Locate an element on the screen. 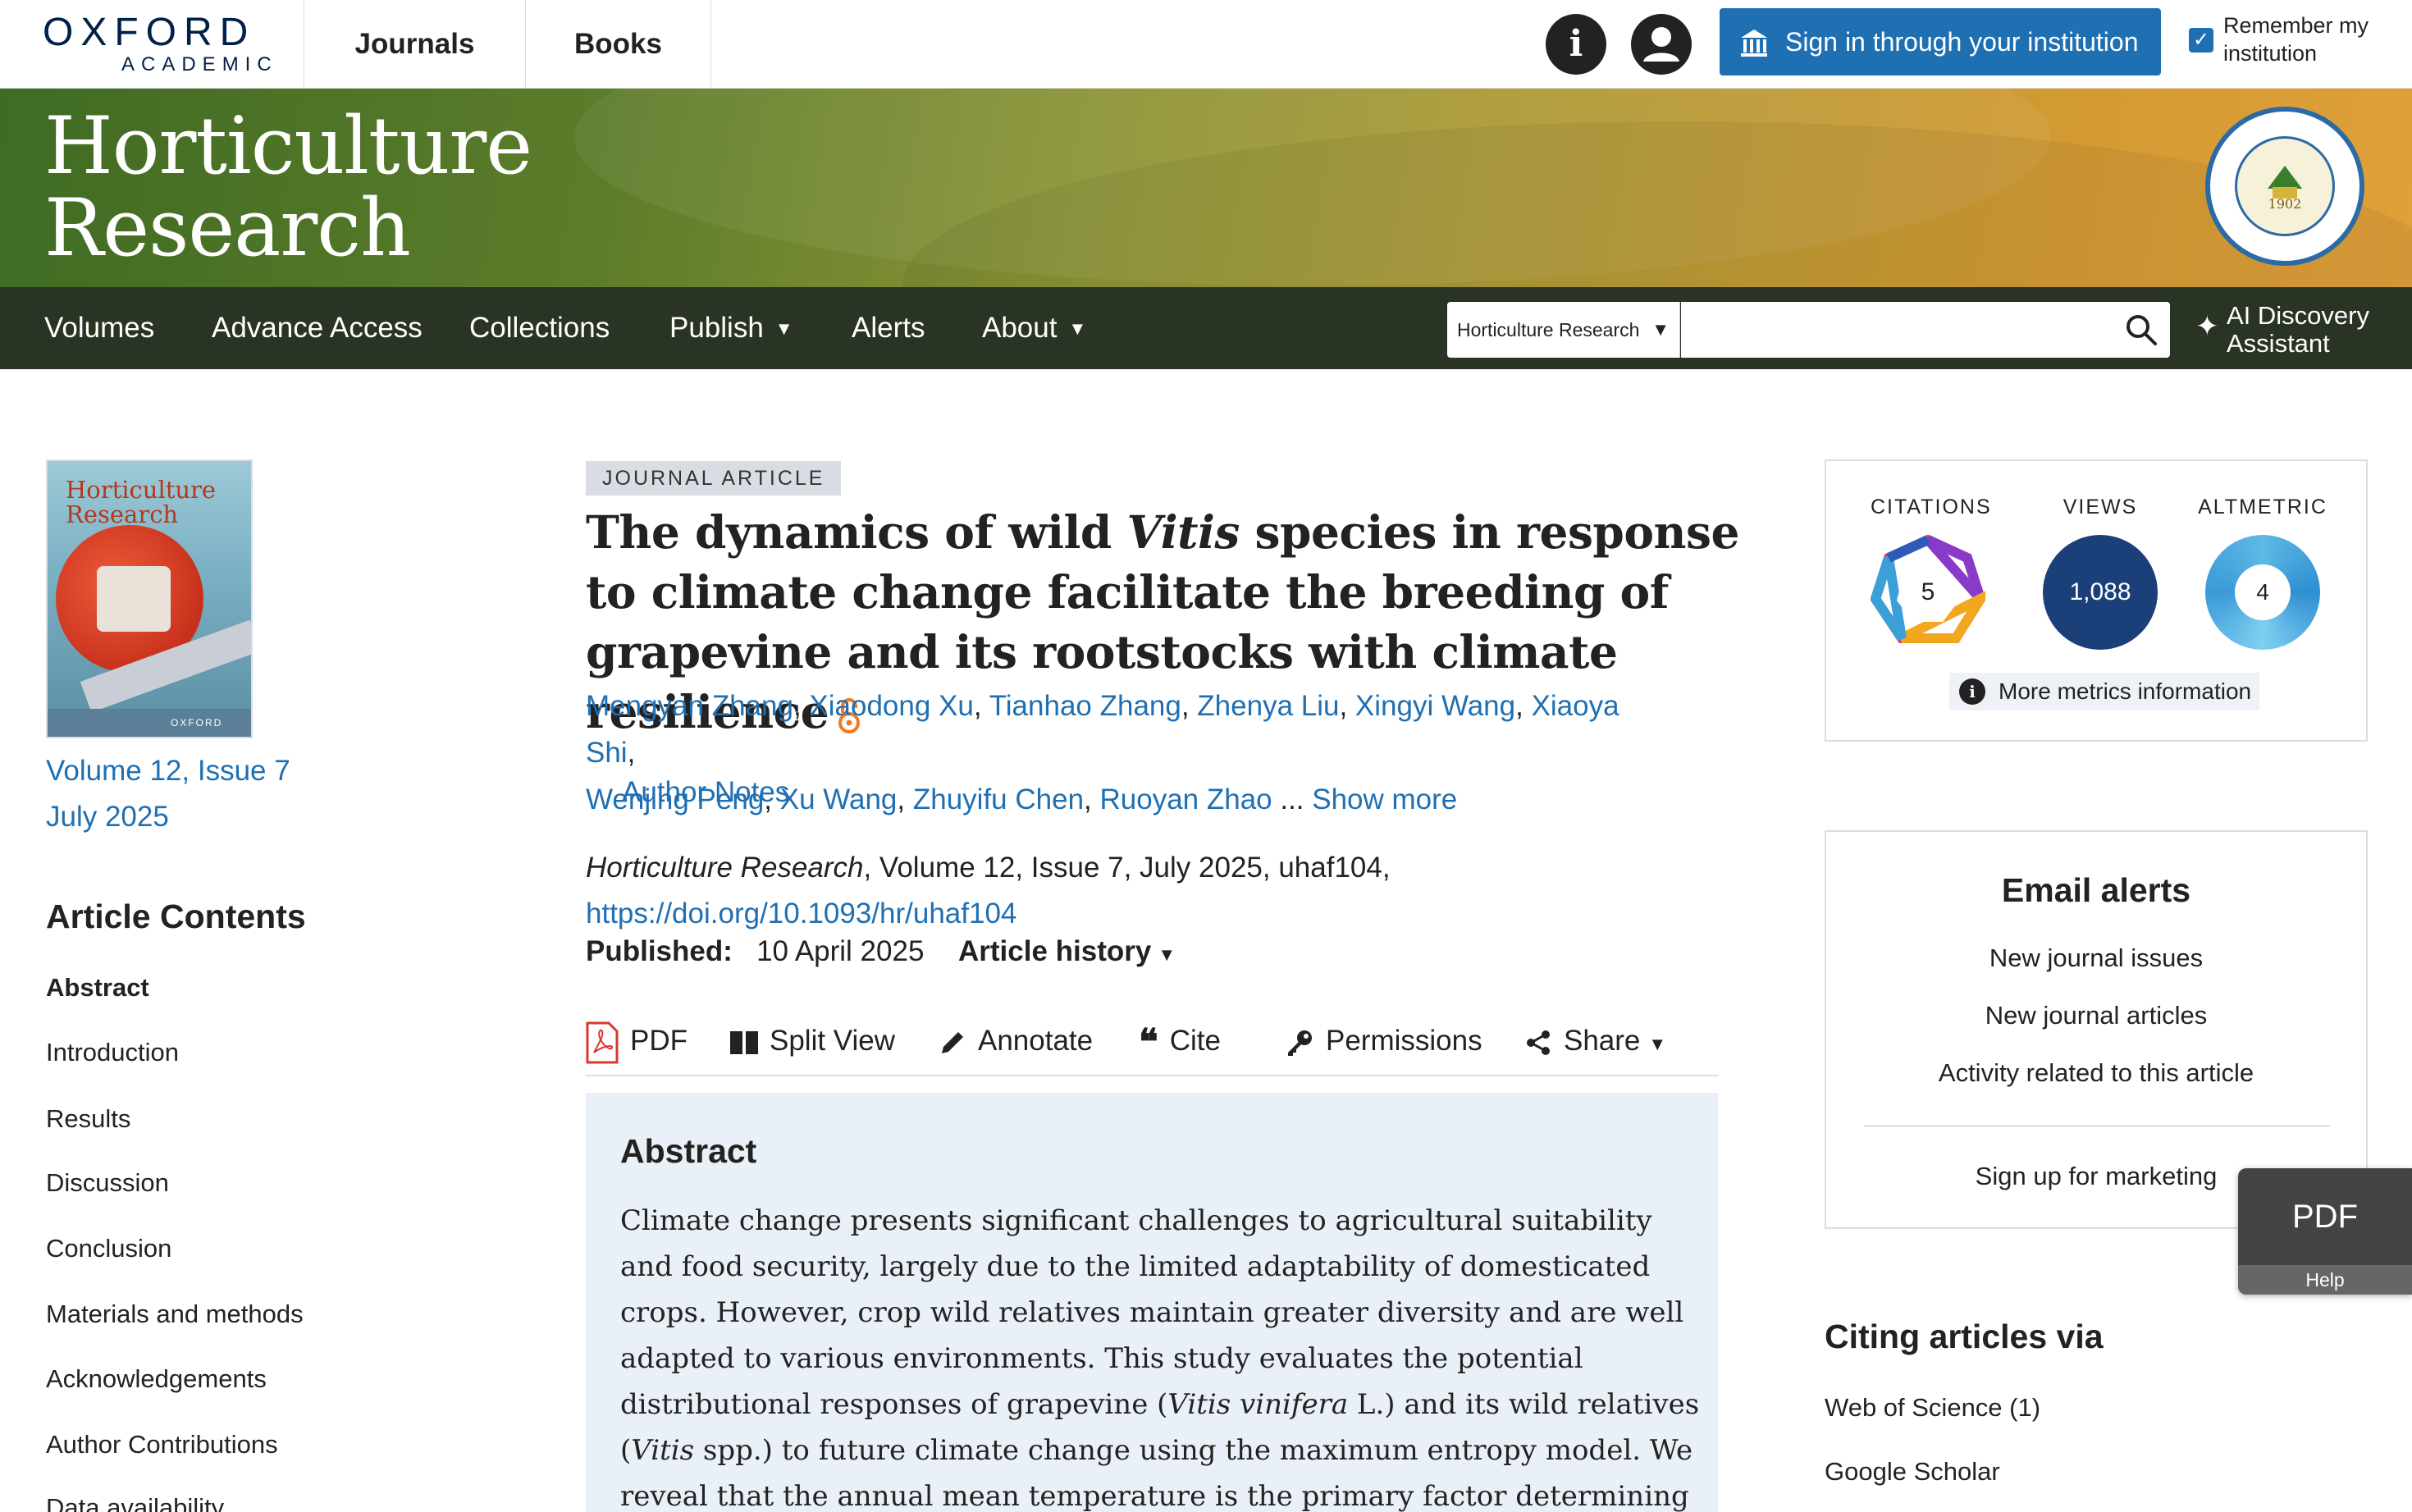 The width and height of the screenshot is (2412, 1512). logo-line-oxford: OXFORD is located at coordinates (149, 32).